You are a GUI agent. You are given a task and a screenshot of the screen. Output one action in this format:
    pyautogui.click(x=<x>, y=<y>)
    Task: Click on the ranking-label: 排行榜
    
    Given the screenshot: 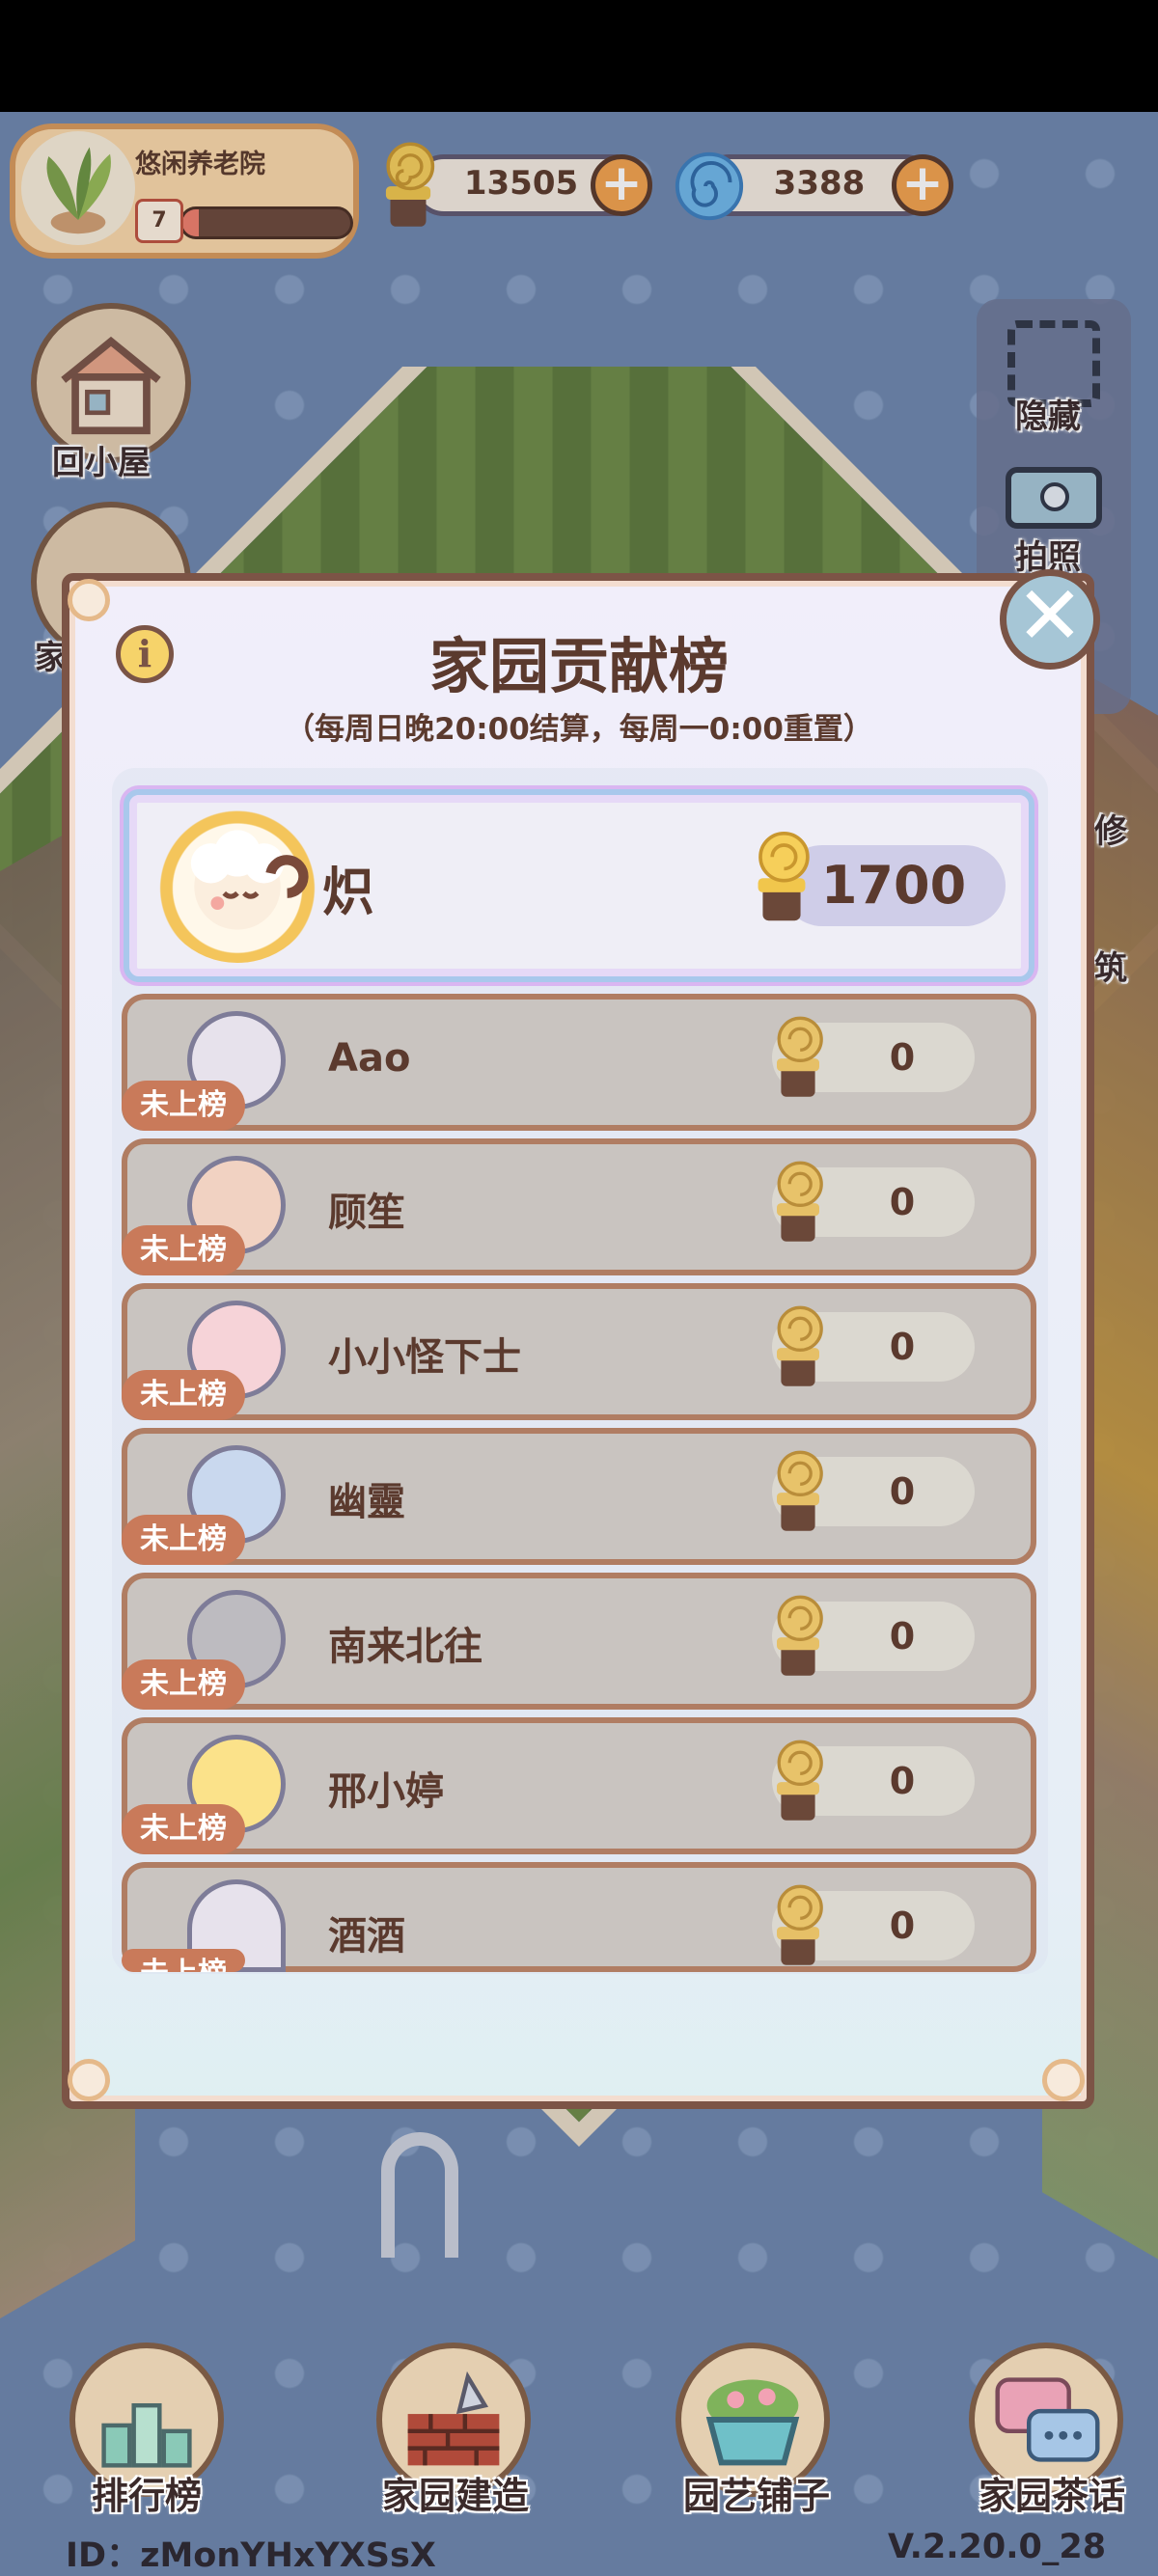 What is the action you would take?
    pyautogui.click(x=147, y=2492)
    